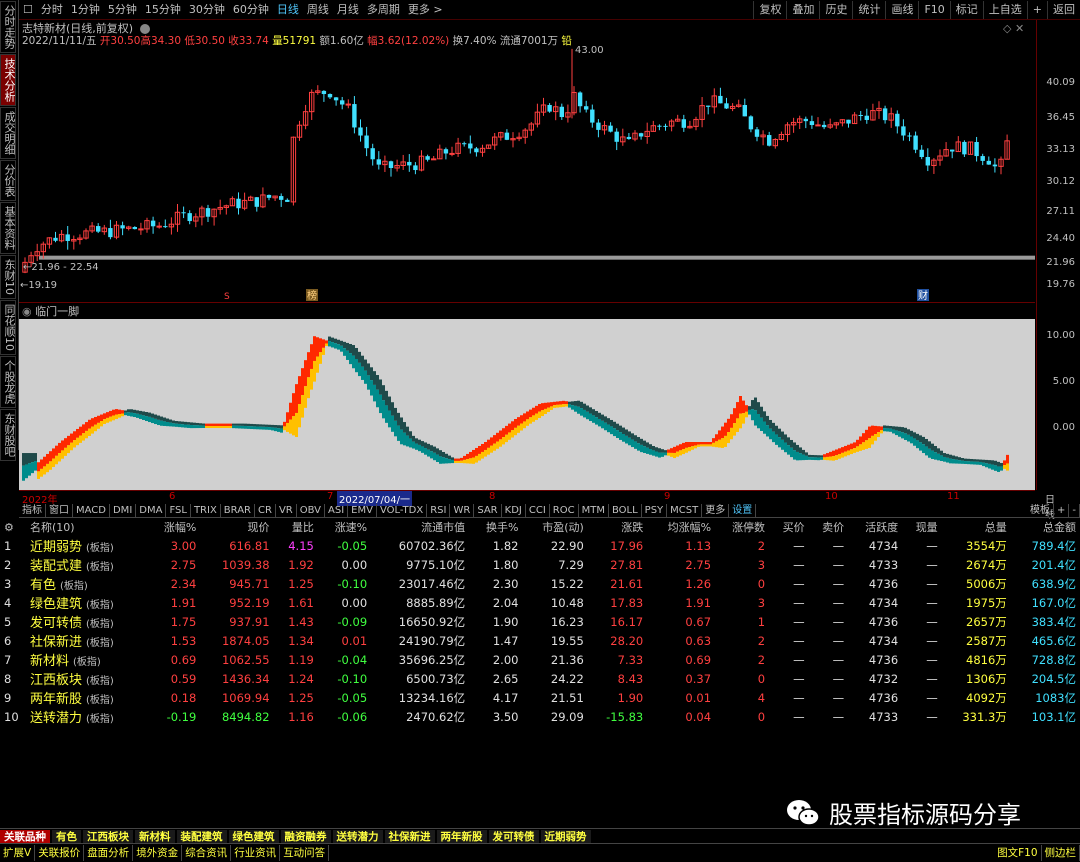 This screenshot has height=862, width=1080. Describe the element at coordinates (202, 837) in the screenshot. I see `sector-tab-4: 装配建筑` at that location.